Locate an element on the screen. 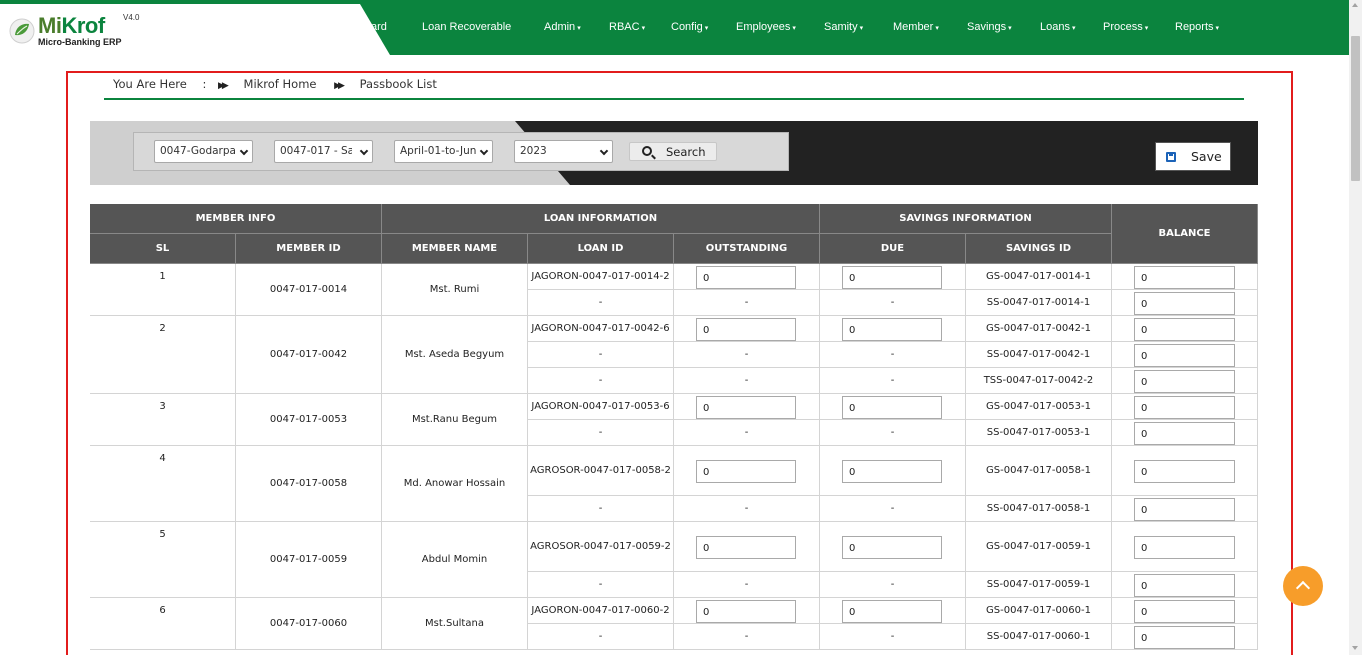 Image resolution: width=1362 pixels, height=655 pixels. loan-id-cell: JAGORON-0047-017-0042-6 is located at coordinates (601, 329).